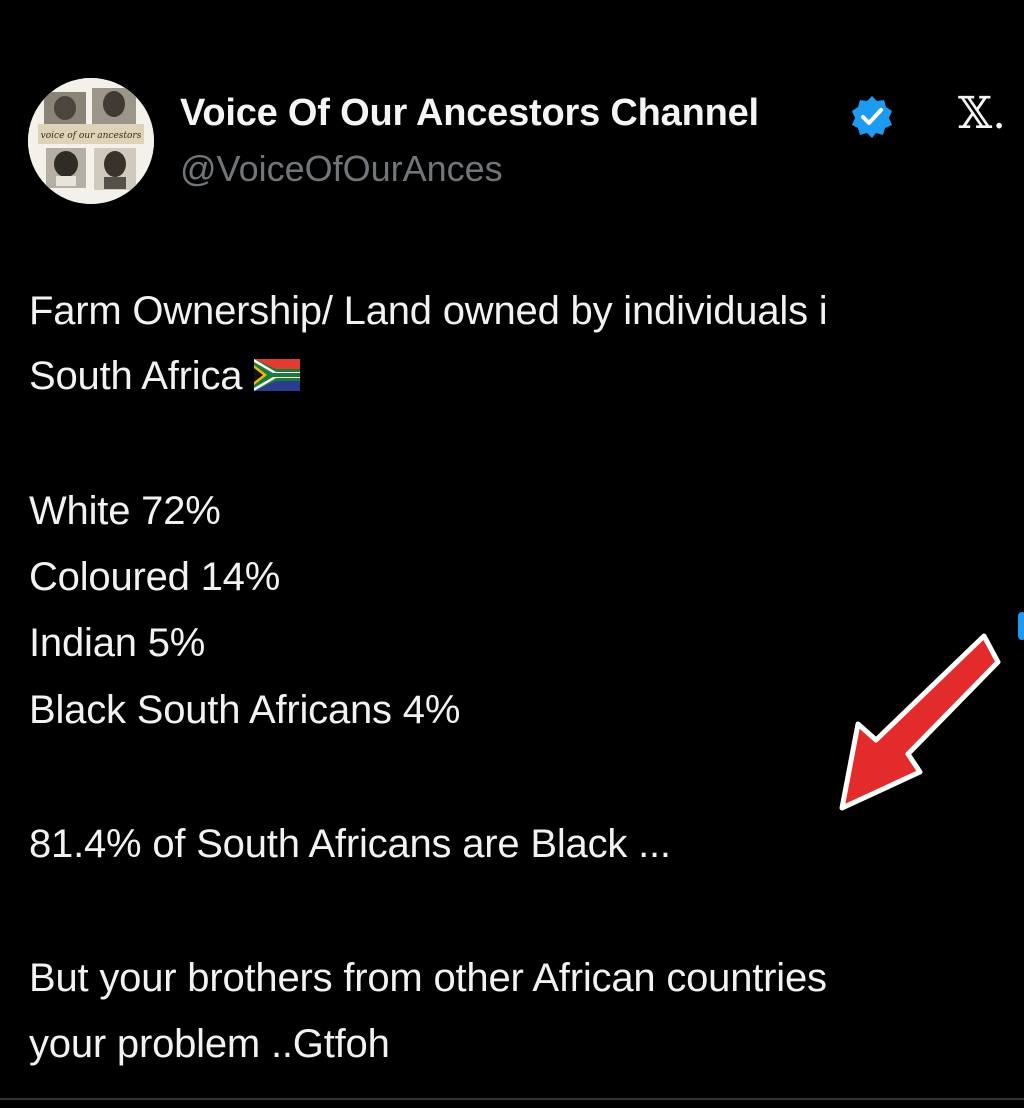 The image size is (1024, 1108). I want to click on stat-black-south-africans: Black South Africans 4%, so click(245, 710).